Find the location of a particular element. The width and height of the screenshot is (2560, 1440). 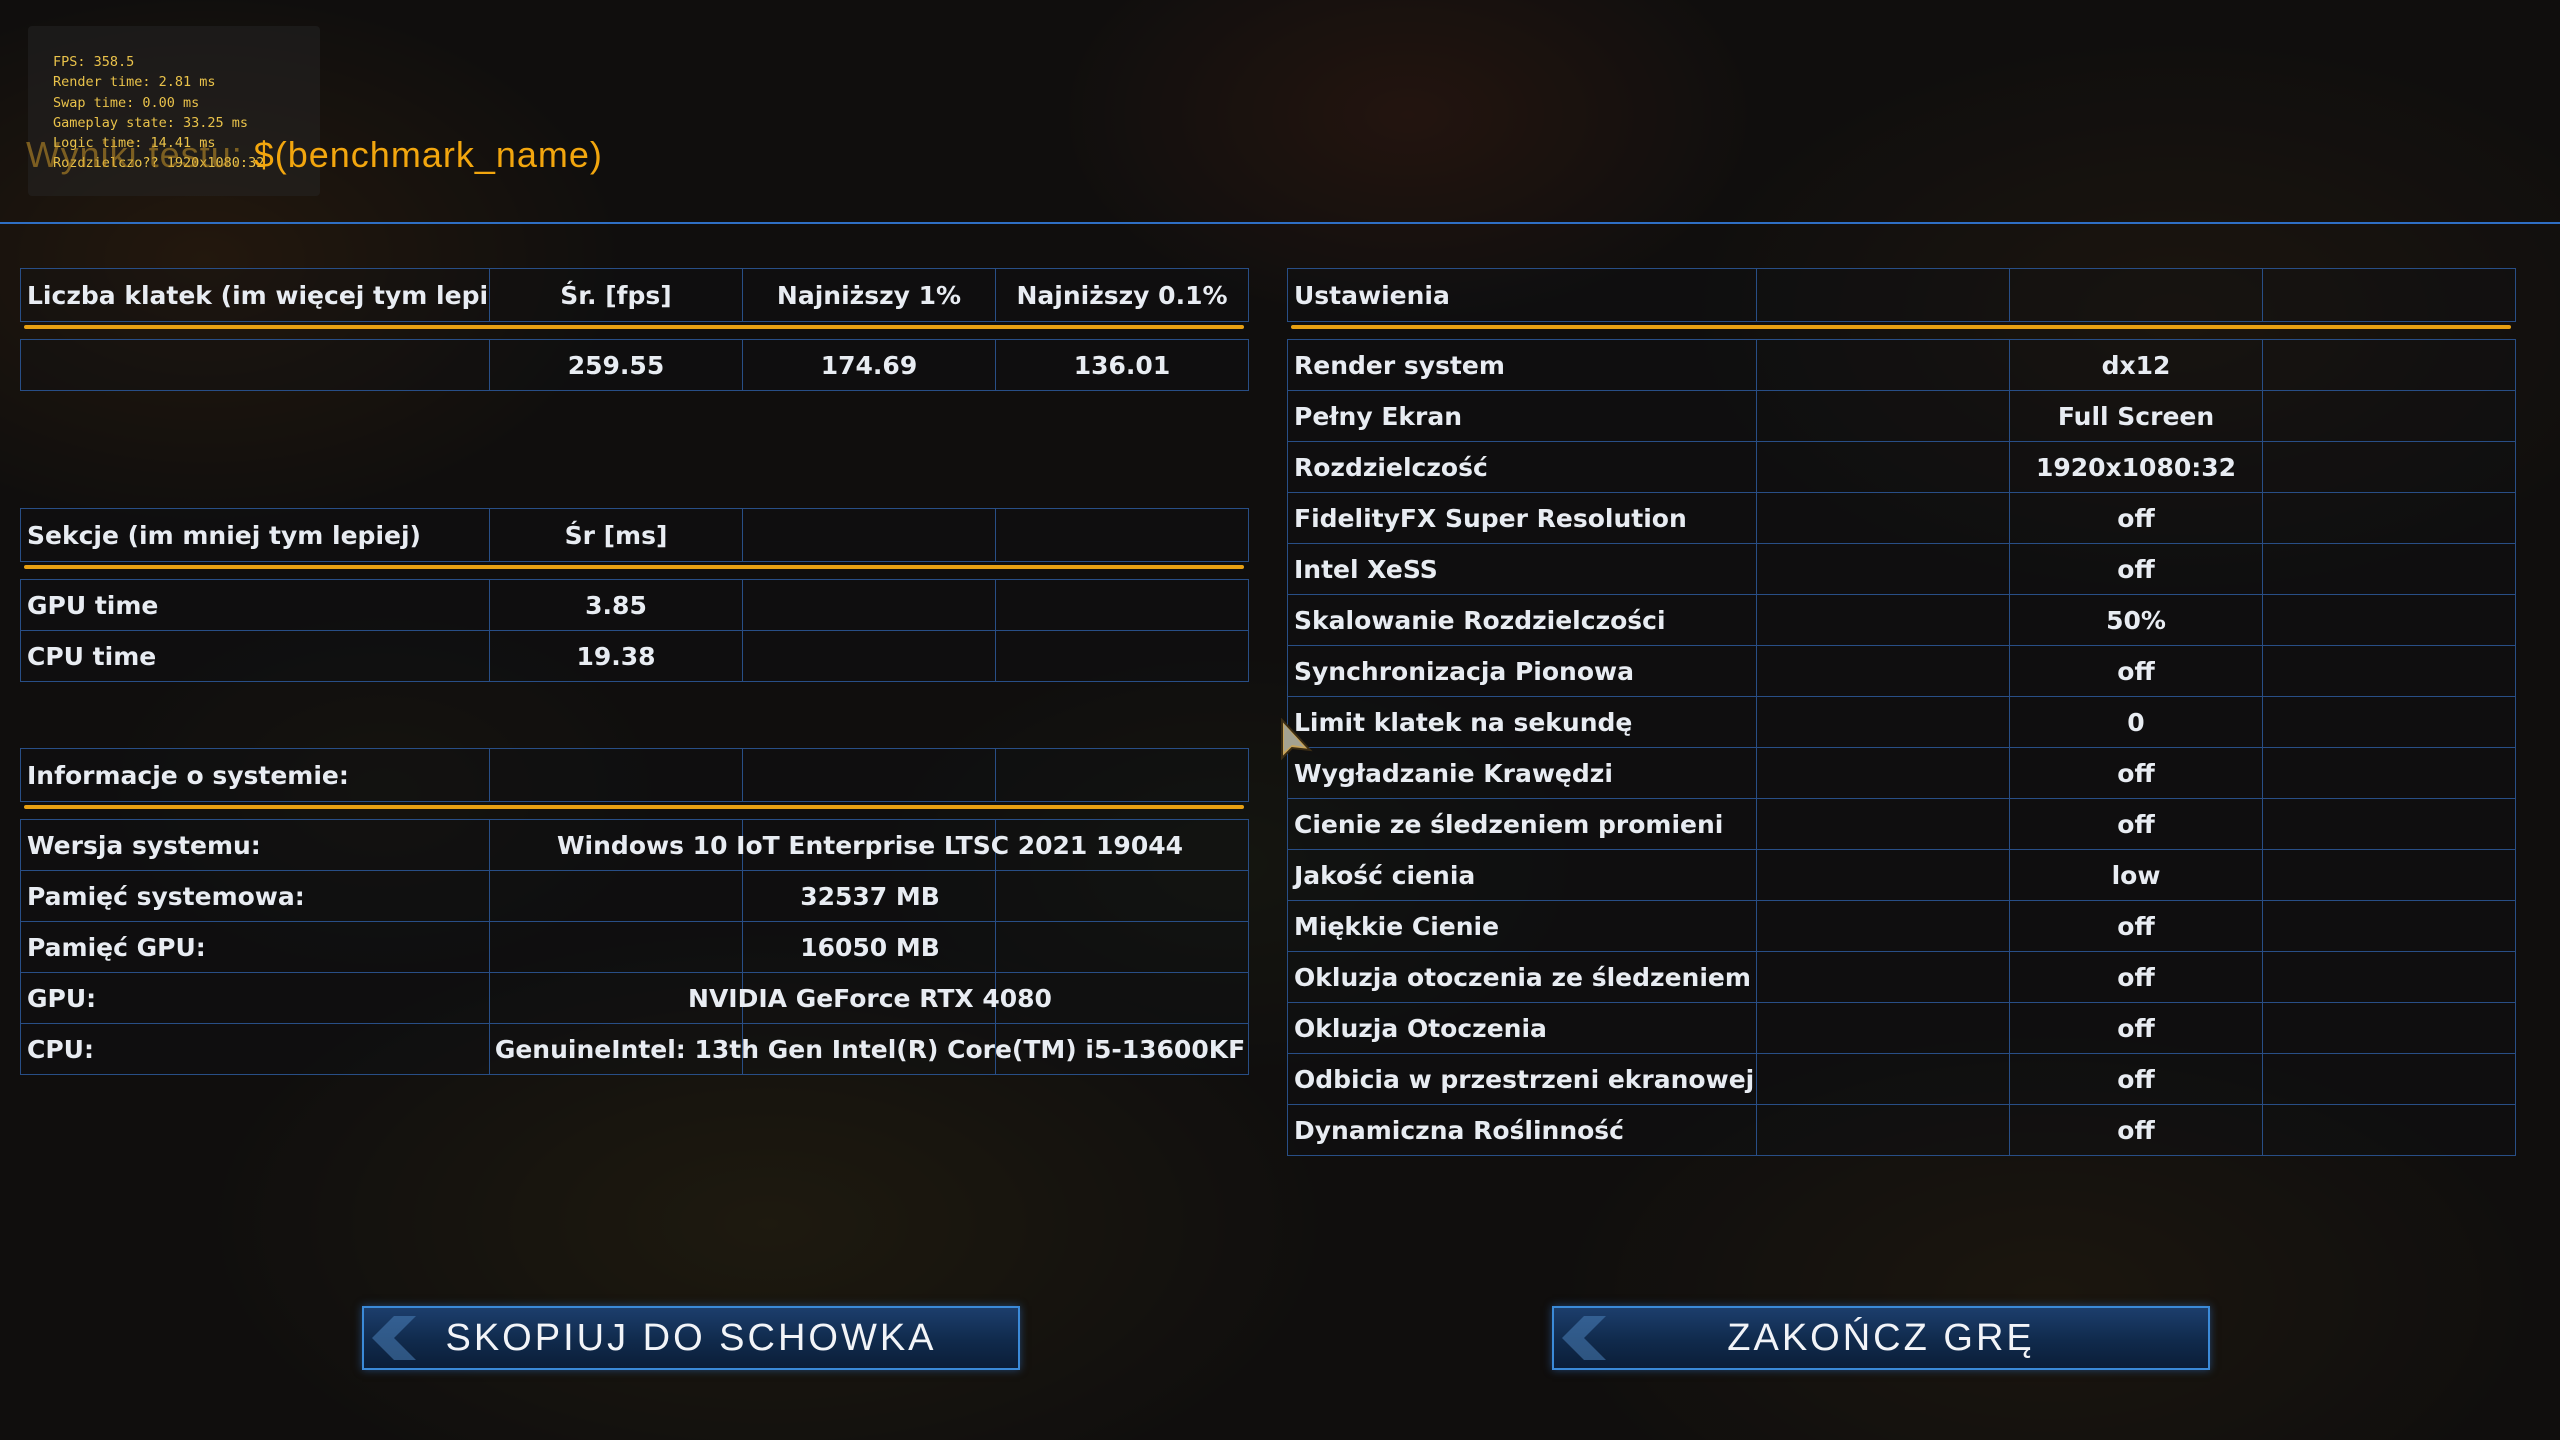

table-row: Odbicia w przestrzeni ekranowej off is located at coordinates (1901, 1079).